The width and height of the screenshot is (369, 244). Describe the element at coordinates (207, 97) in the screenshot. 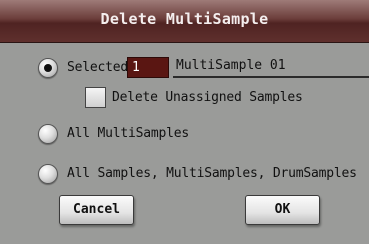

I see `delete-unassigned-label: Delete Unassigned Samples` at that location.